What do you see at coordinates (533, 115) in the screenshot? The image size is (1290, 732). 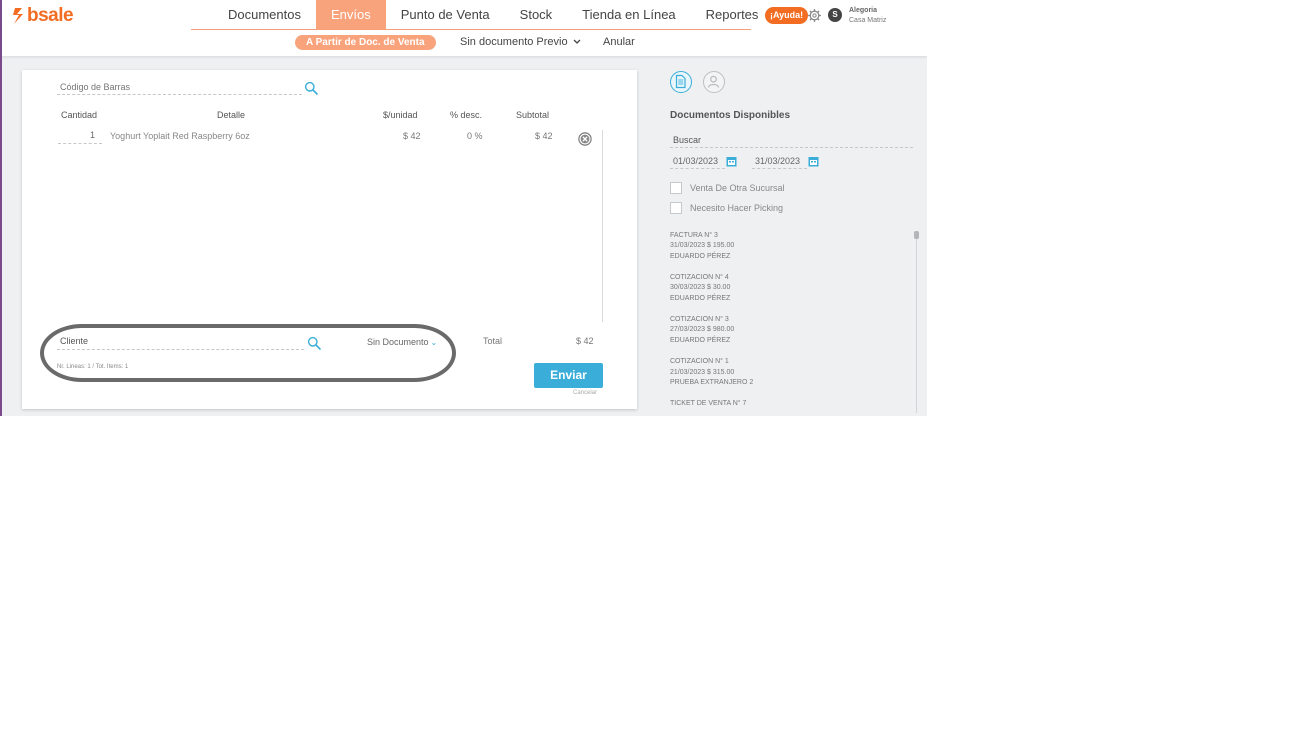 I see `column-header-subtotal: Subtotal` at bounding box center [533, 115].